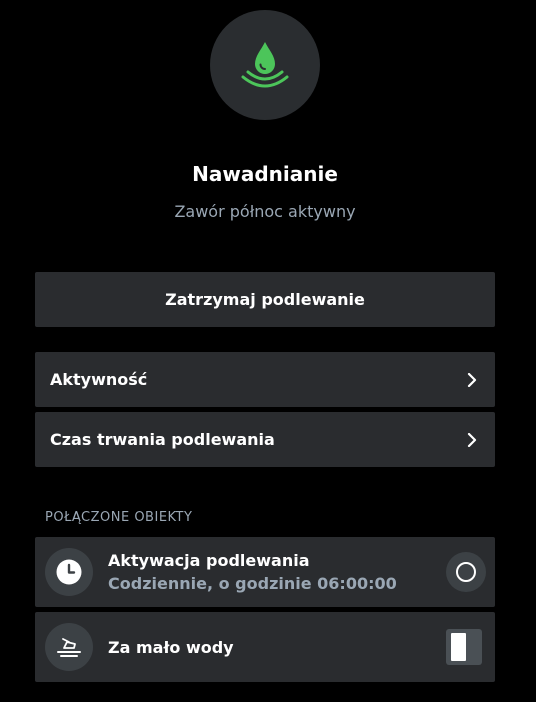  I want to click on radio-ring, so click(466, 572).